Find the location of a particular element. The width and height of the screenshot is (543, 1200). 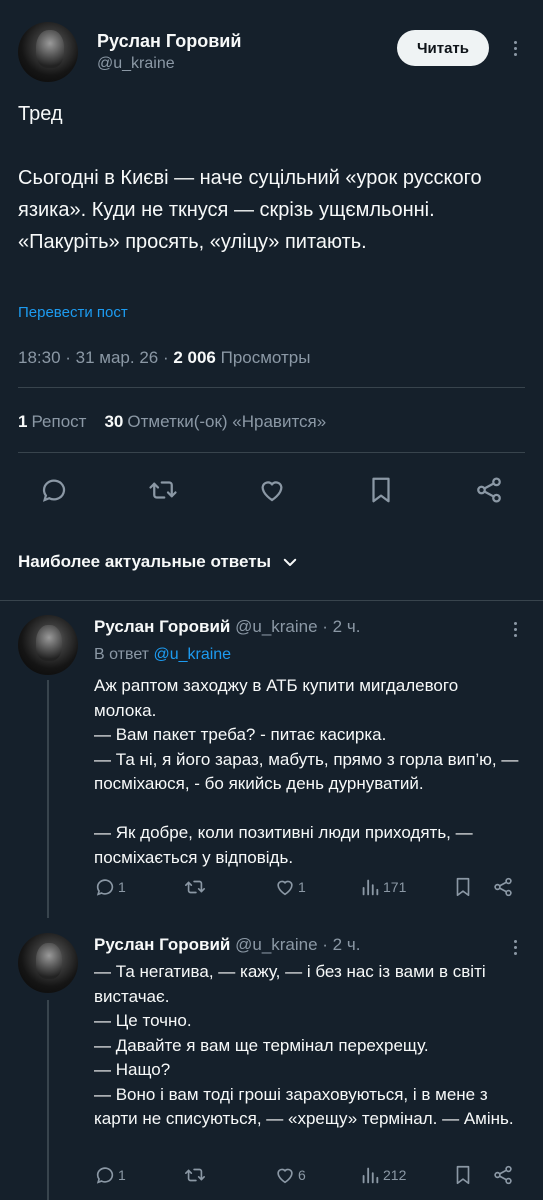

post-time: 18:30 · 31 мар. 26 · is located at coordinates (95, 357).